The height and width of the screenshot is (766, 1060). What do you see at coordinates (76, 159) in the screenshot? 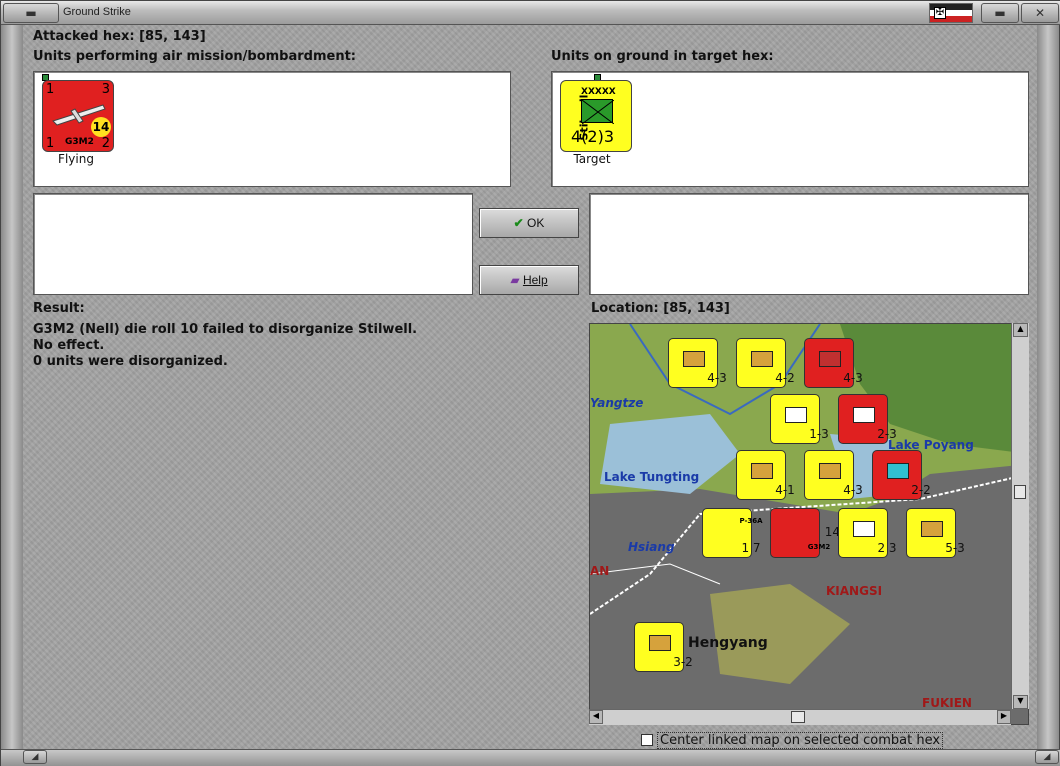
I see `air-unit-status: Flying` at bounding box center [76, 159].